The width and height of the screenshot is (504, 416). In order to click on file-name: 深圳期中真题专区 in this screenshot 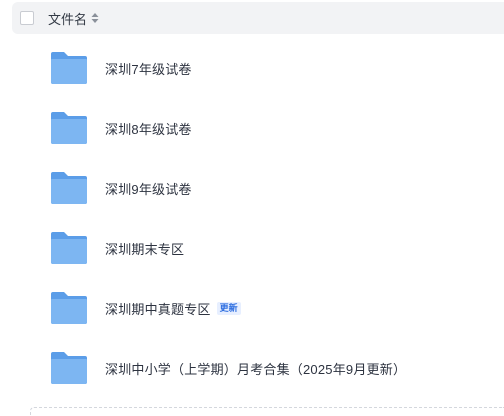, I will do `click(158, 308)`.